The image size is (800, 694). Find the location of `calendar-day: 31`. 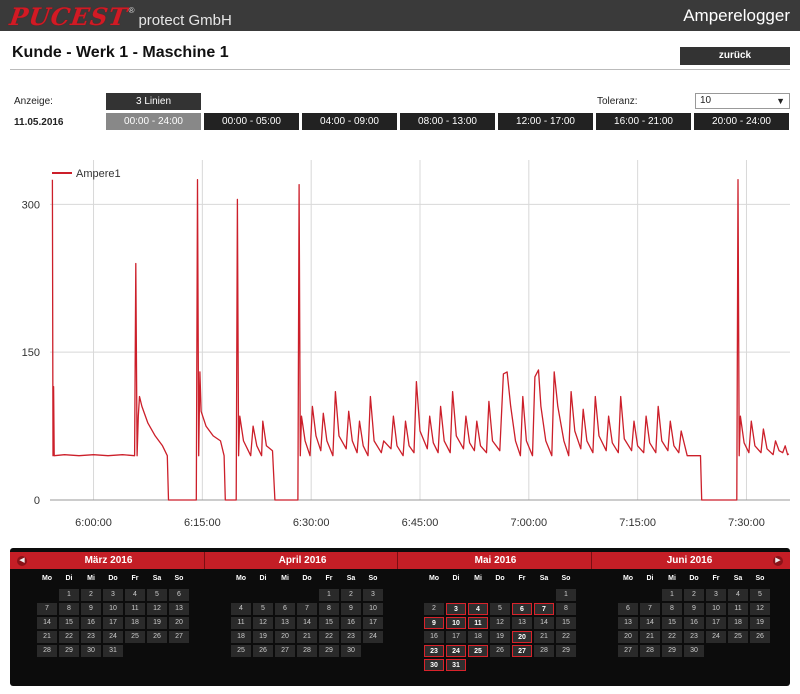

calendar-day: 31 is located at coordinates (113, 651).